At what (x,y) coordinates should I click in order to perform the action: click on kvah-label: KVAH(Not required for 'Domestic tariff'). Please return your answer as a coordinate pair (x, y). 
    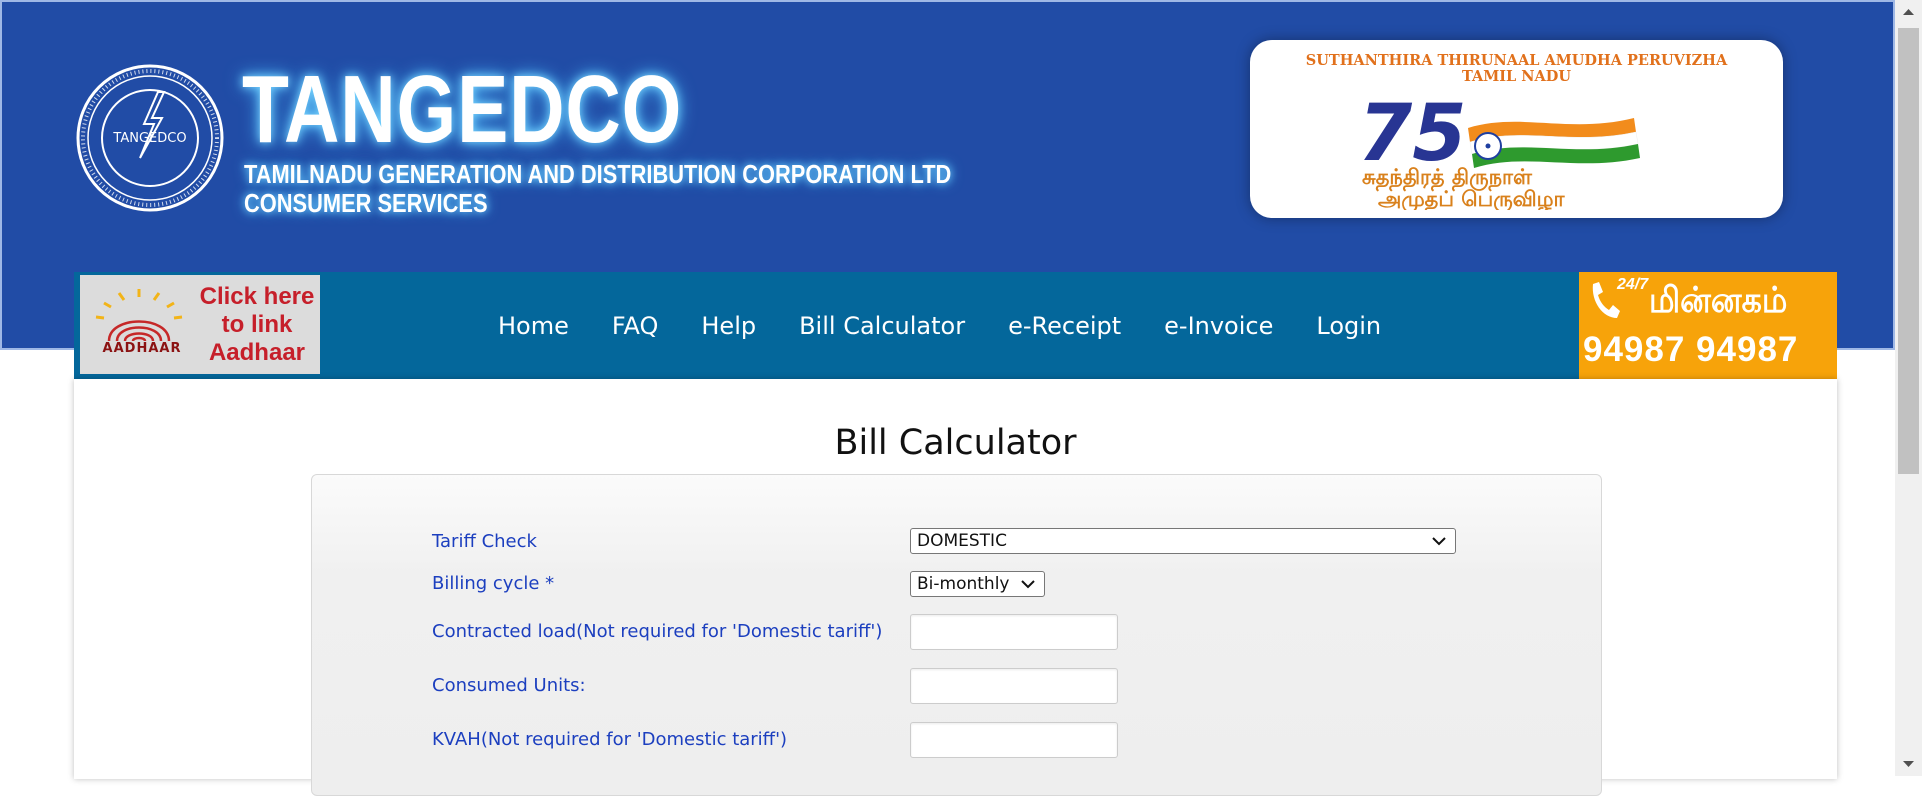
    Looking at the image, I should click on (610, 739).